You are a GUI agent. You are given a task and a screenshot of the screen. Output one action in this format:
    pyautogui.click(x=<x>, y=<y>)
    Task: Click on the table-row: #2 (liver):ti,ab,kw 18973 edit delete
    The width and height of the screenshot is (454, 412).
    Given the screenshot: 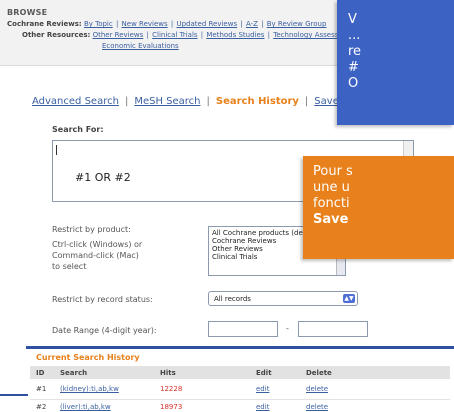 What is the action you would take?
    pyautogui.click(x=240, y=405)
    